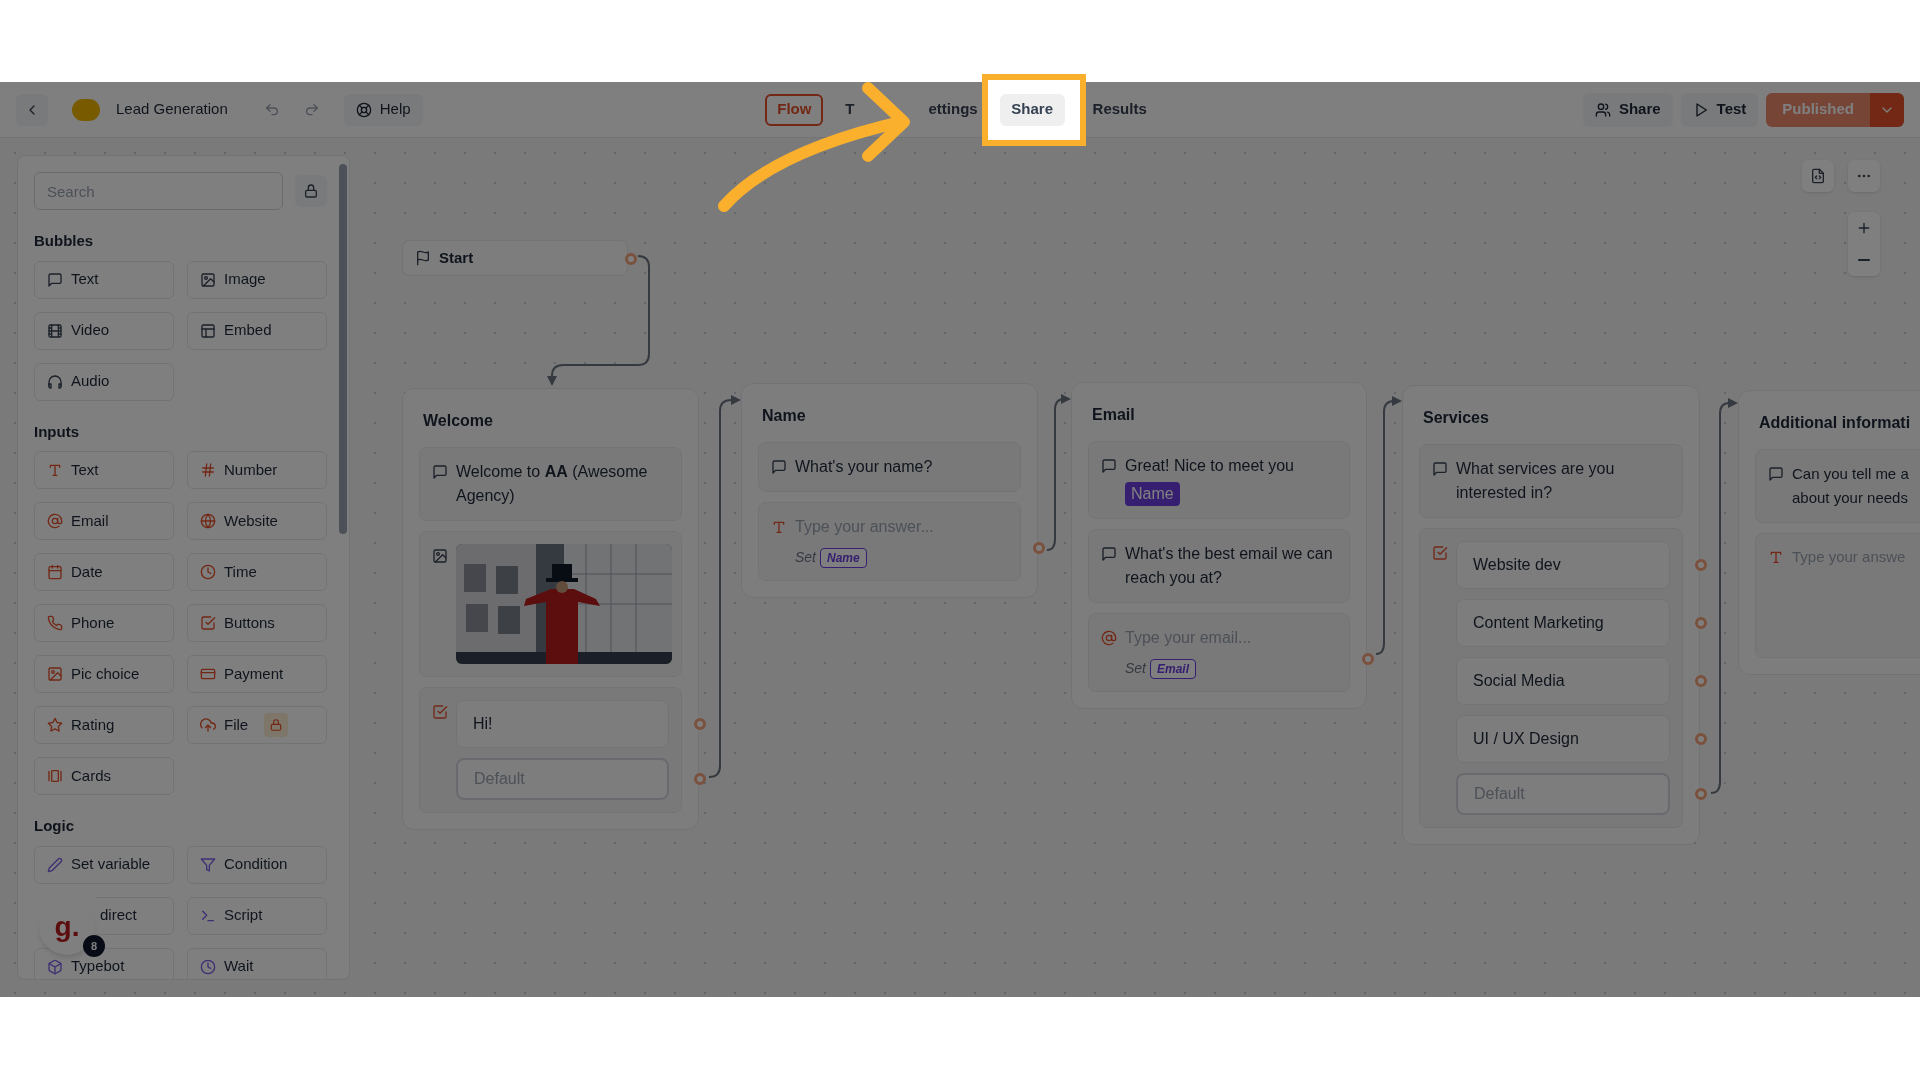  Describe the element at coordinates (257, 572) in the screenshot. I see `block-item: Time` at that location.